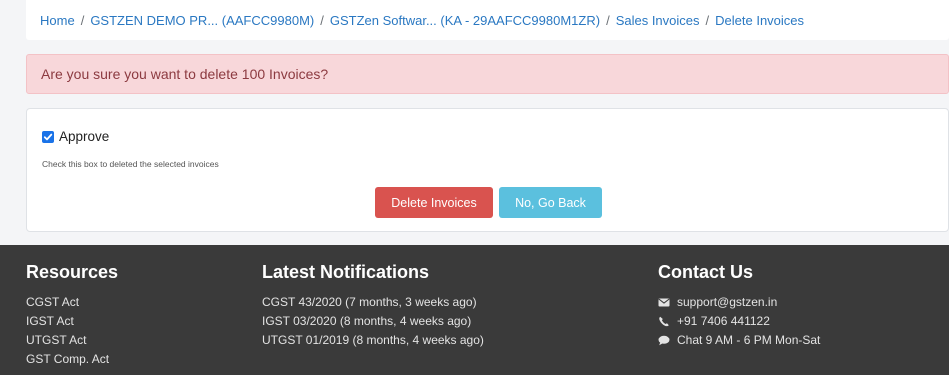  I want to click on resource-link-utgst-act: UTGST Act, so click(72, 340).